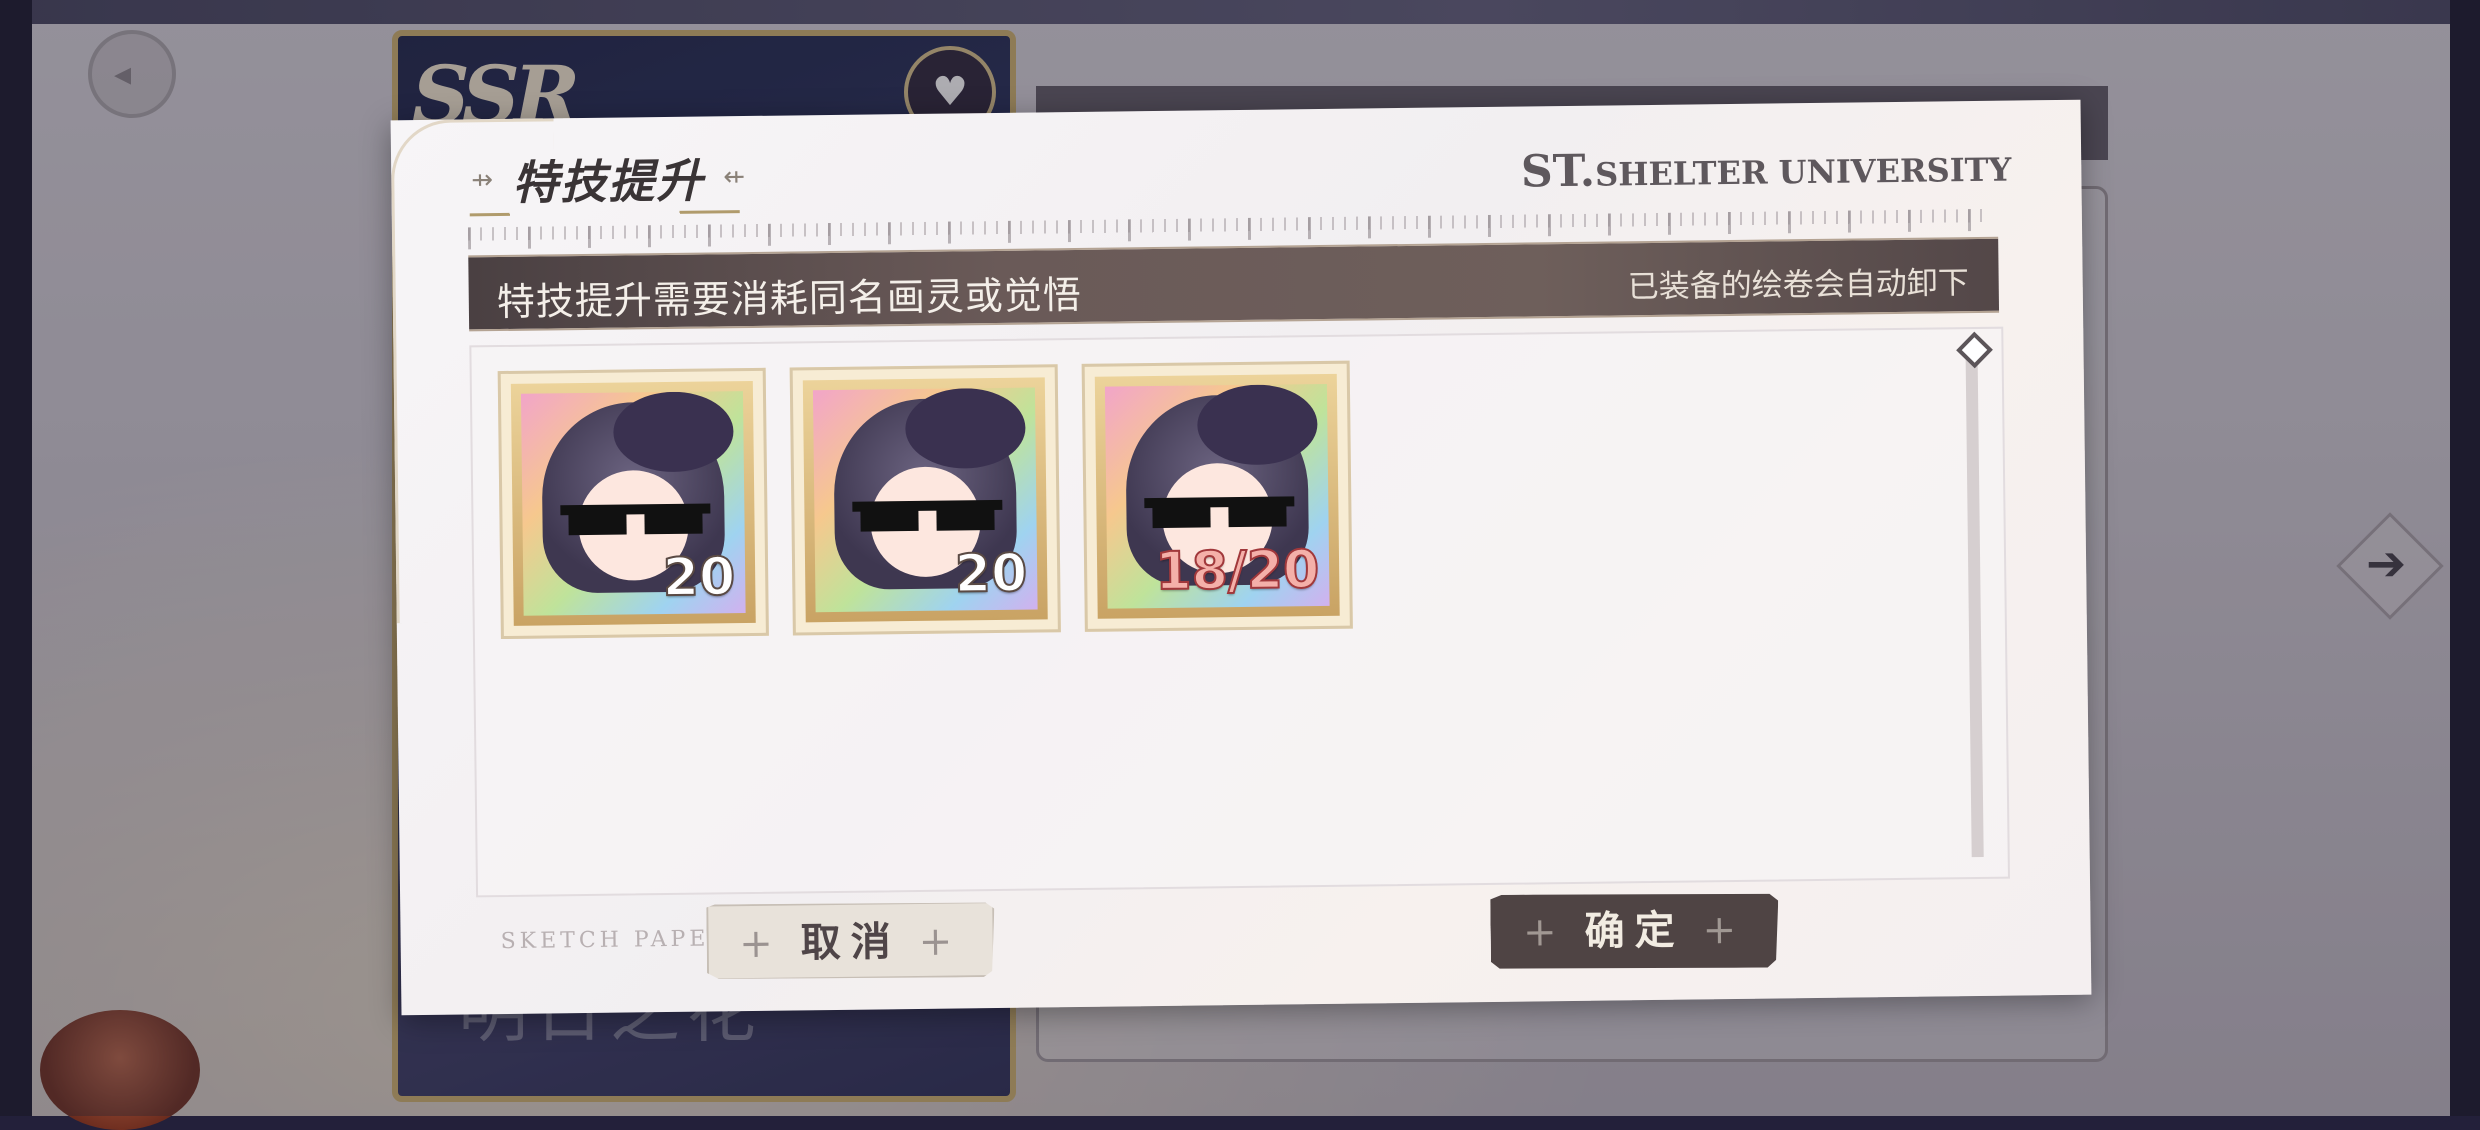 This screenshot has height=1130, width=2480. Describe the element at coordinates (1237, 571) in the screenshot. I see `material-count-insufficient: 18/20` at that location.